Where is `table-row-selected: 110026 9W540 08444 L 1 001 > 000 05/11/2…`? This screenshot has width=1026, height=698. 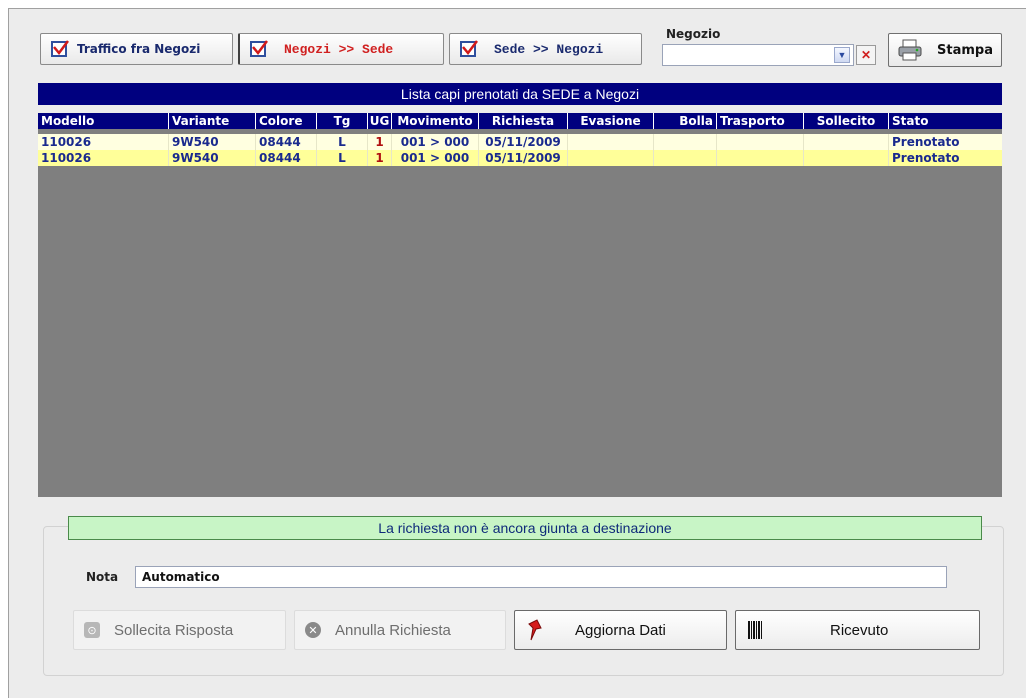
table-row-selected: 110026 9W540 08444 L 1 001 > 000 05/11/2… is located at coordinates (520, 158).